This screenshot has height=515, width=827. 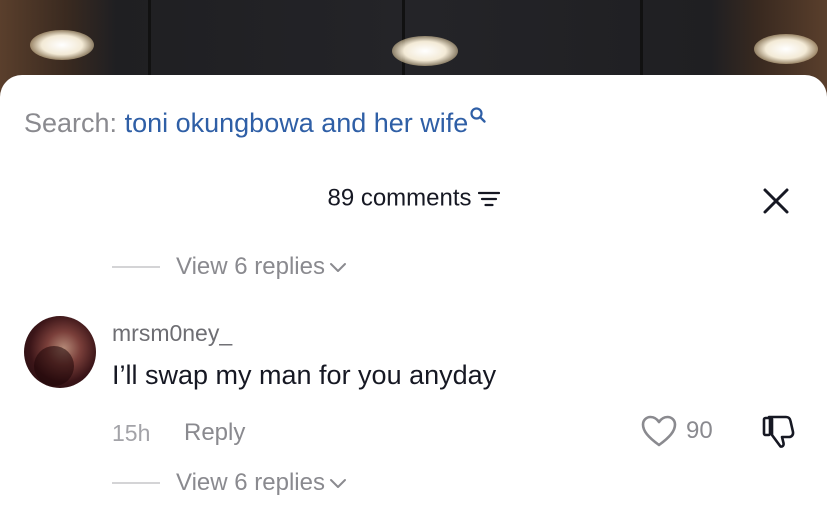 What do you see at coordinates (779, 431) in the screenshot?
I see `thumbs-down-icon` at bounding box center [779, 431].